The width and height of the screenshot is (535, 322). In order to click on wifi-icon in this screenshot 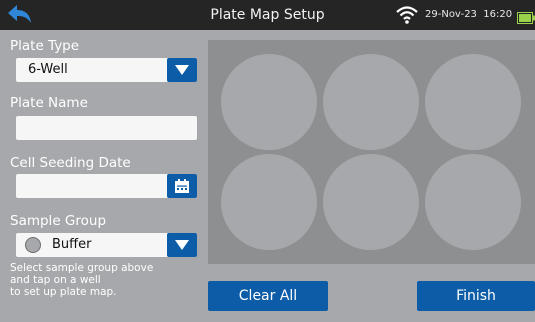, I will do `click(407, 15)`.